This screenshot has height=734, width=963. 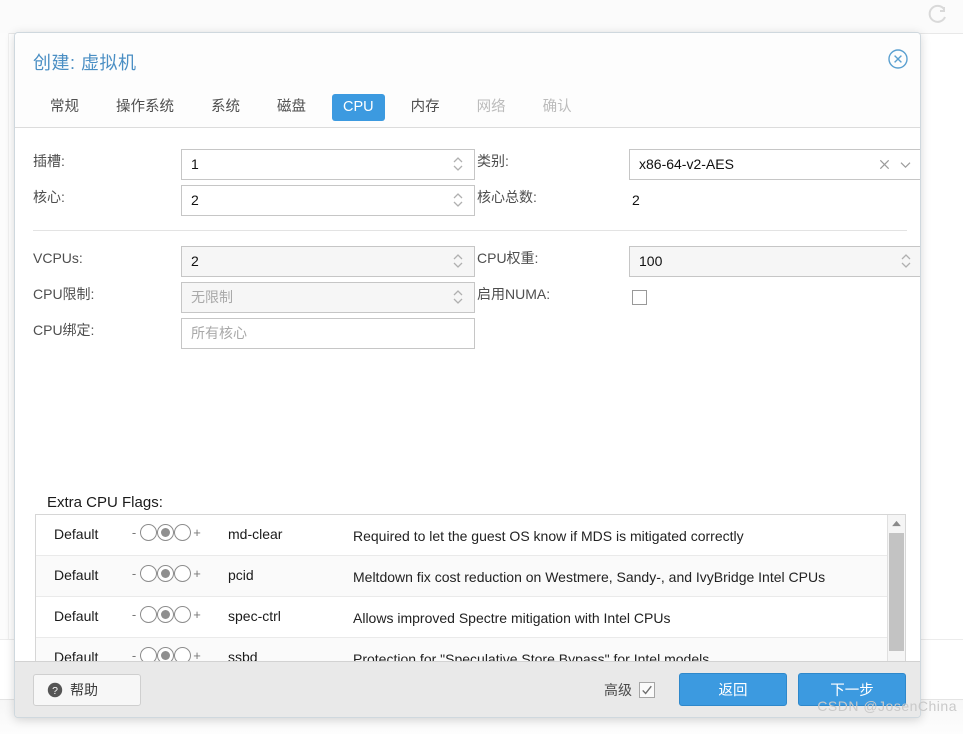 I want to click on cputype-field: x86-64-v2-AES, so click(x=774, y=164).